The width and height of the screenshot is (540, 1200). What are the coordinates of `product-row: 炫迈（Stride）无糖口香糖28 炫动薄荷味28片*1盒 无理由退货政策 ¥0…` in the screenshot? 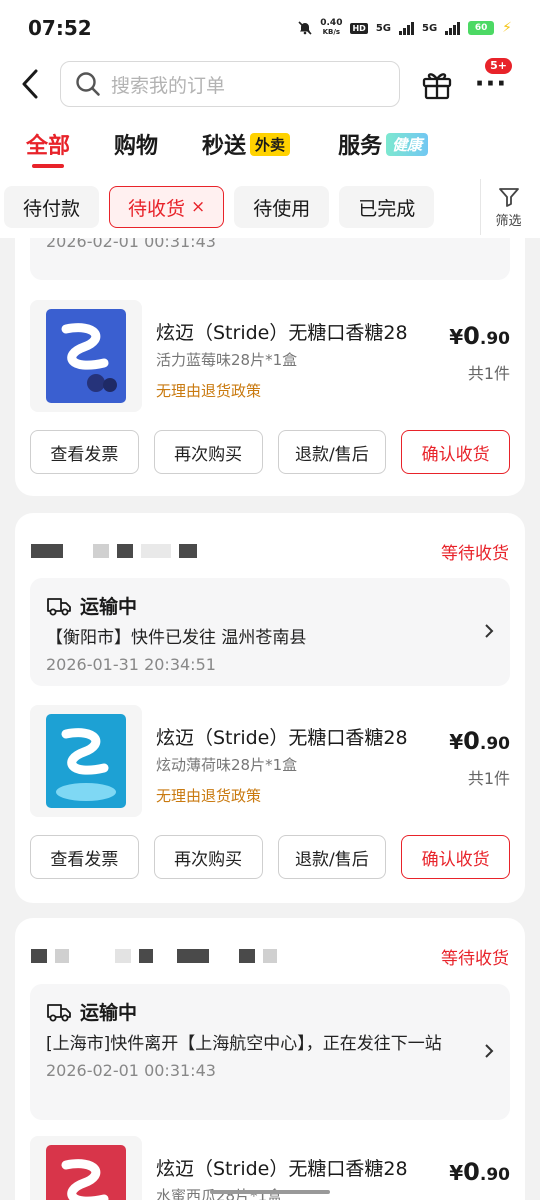 It's located at (270, 761).